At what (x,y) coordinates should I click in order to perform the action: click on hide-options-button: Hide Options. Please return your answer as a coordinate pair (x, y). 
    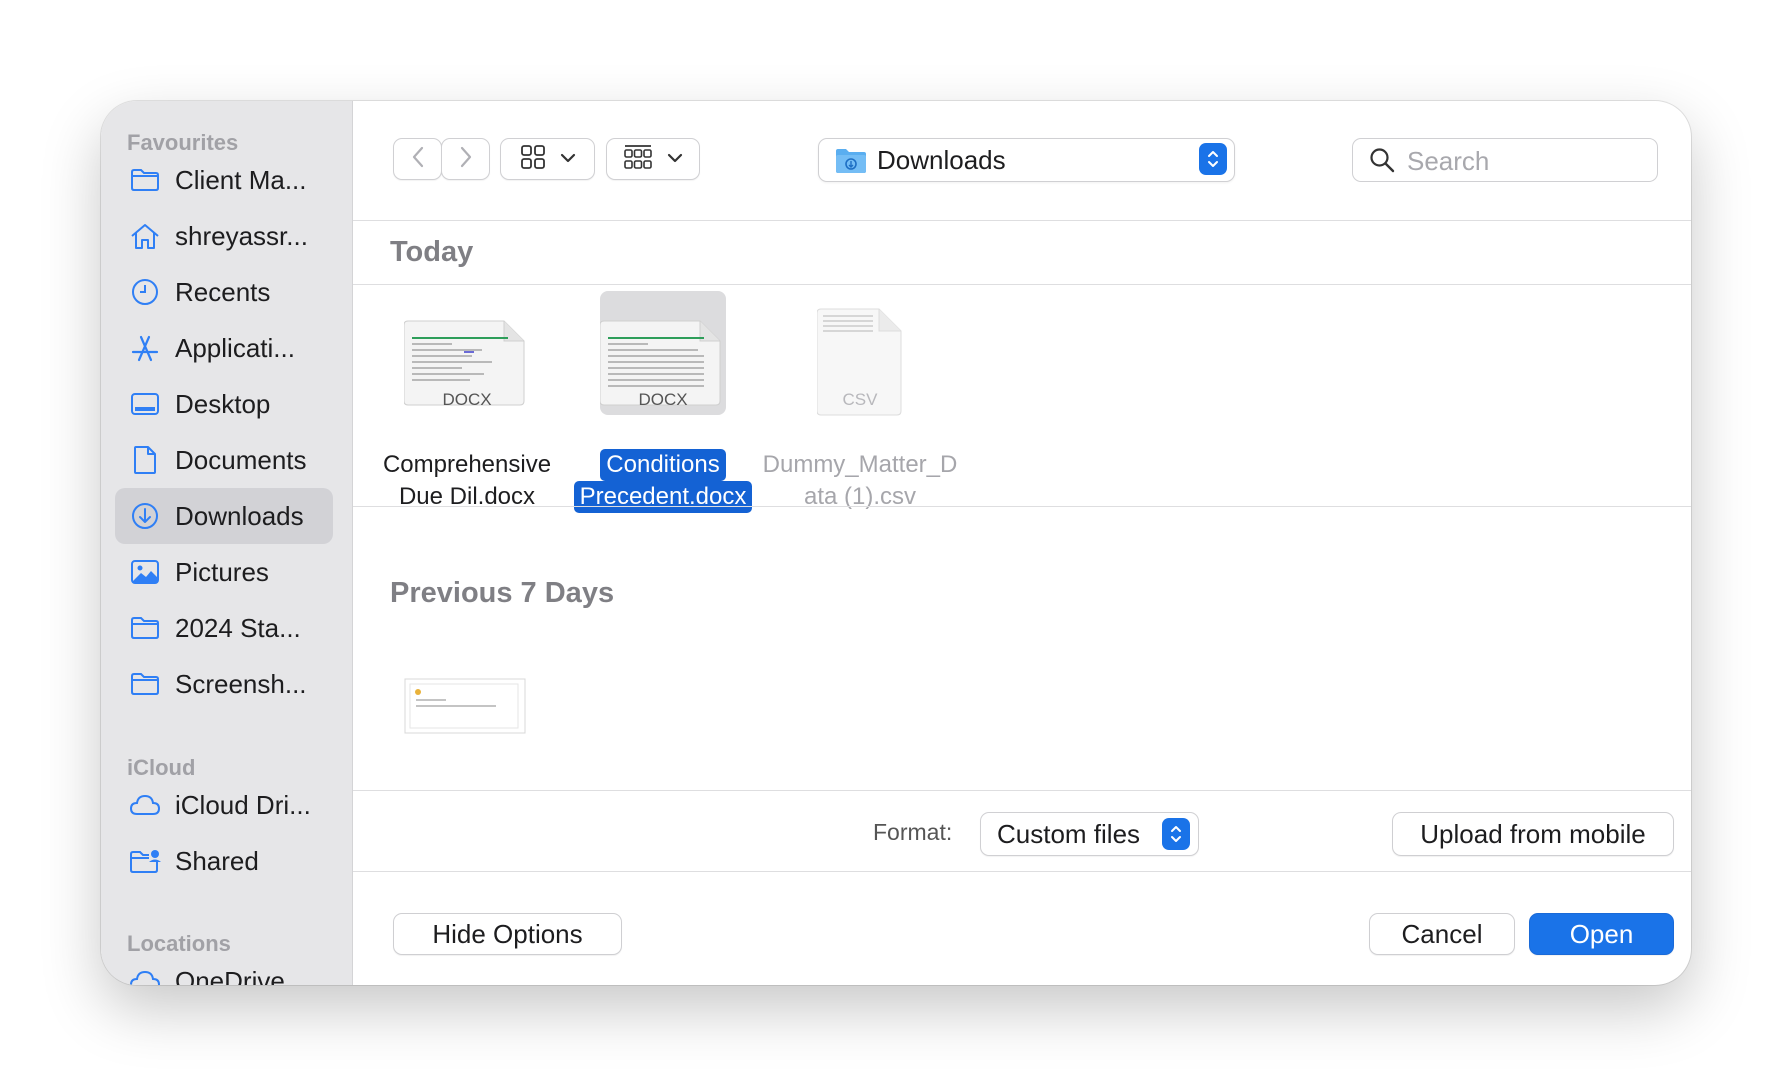
    Looking at the image, I should click on (507, 934).